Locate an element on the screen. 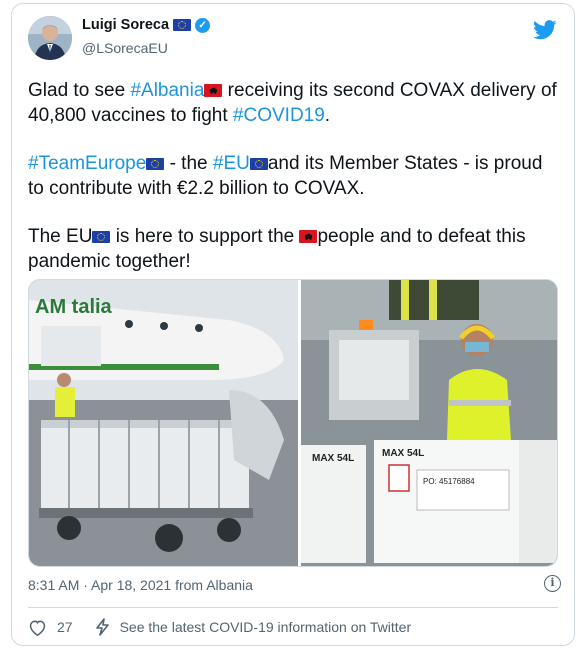 This screenshot has width=587, height=658. tweet-timestamp: 8:31 AM · Apr 18, 2021 from Albania is located at coordinates (140, 585).